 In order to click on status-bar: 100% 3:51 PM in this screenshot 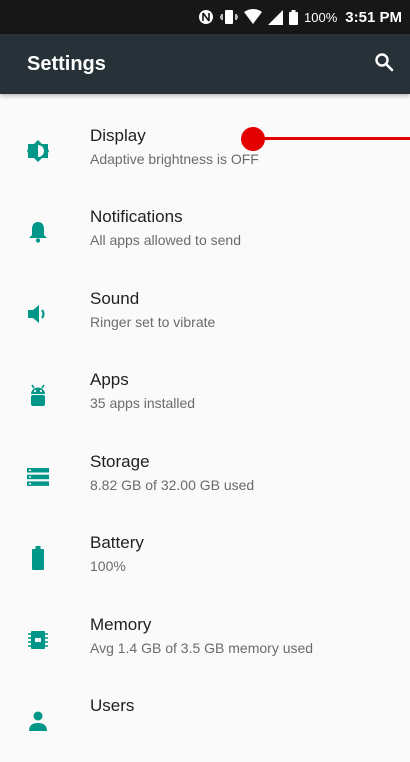, I will do `click(205, 17)`.